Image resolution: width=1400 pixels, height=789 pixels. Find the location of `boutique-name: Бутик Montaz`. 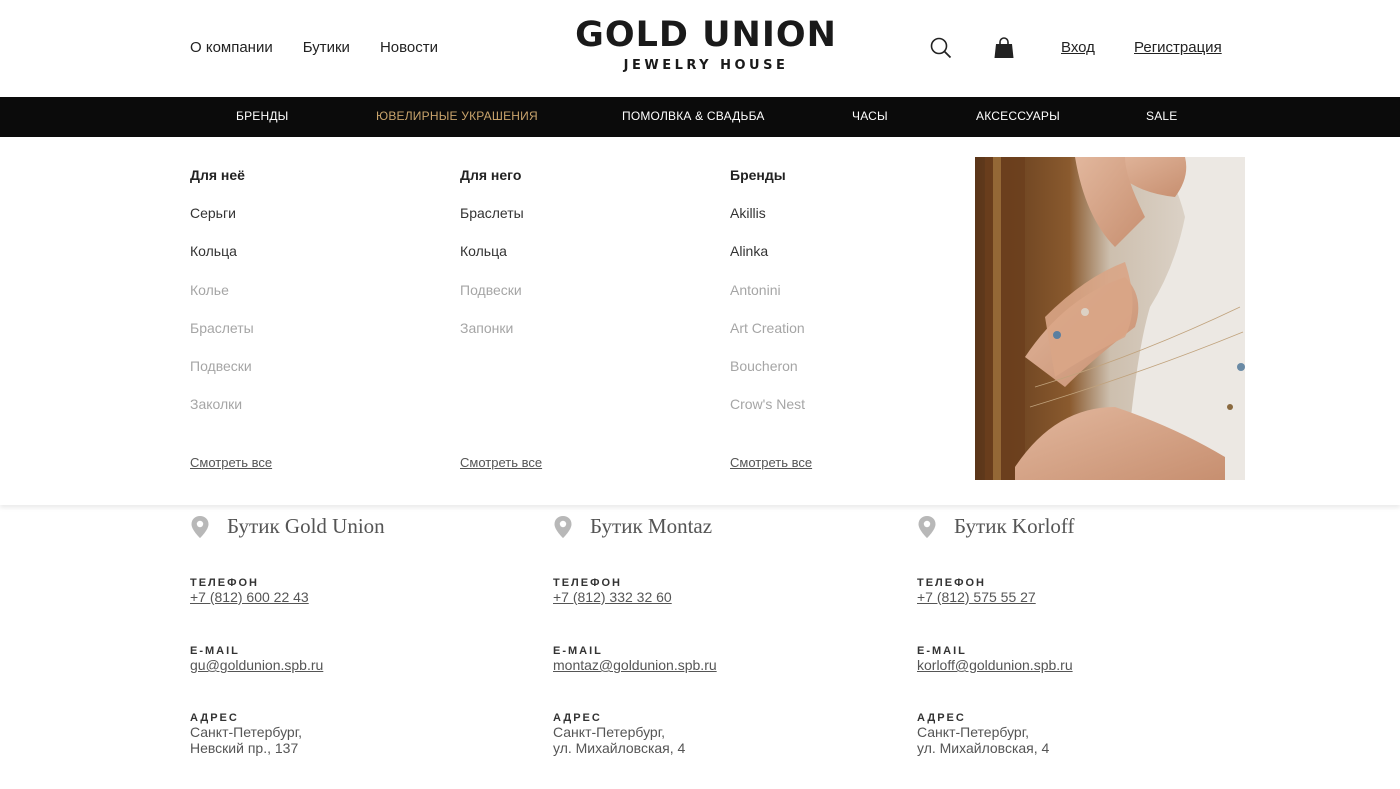

boutique-name: Бутик Montaz is located at coordinates (651, 526).